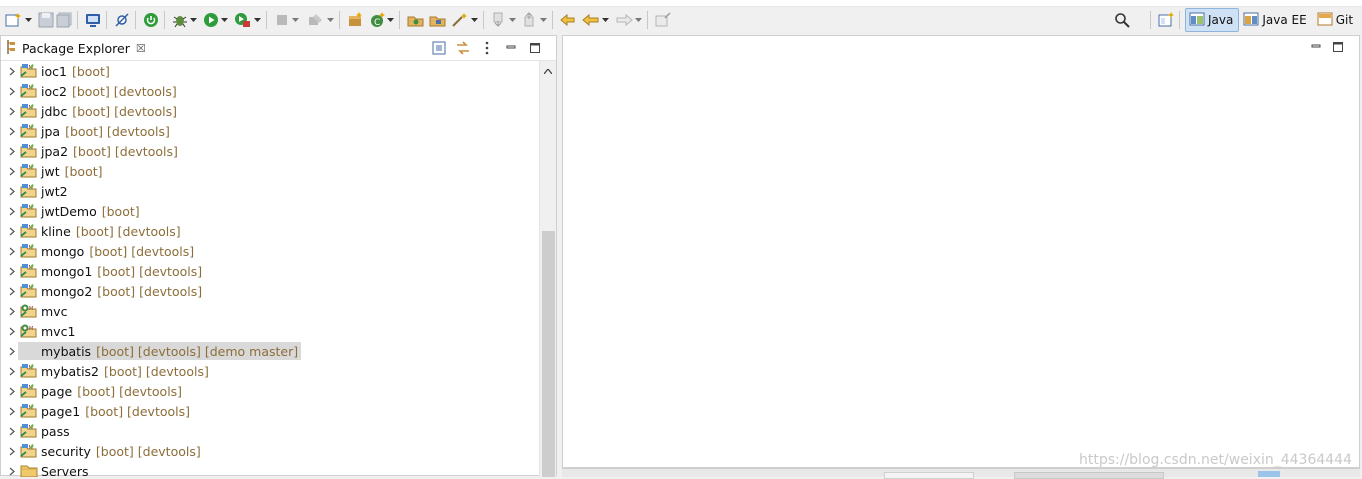 Image resolution: width=1362 pixels, height=479 pixels. I want to click on project-tree-item-security: Msecurity[boot] [devtools], so click(270, 451).